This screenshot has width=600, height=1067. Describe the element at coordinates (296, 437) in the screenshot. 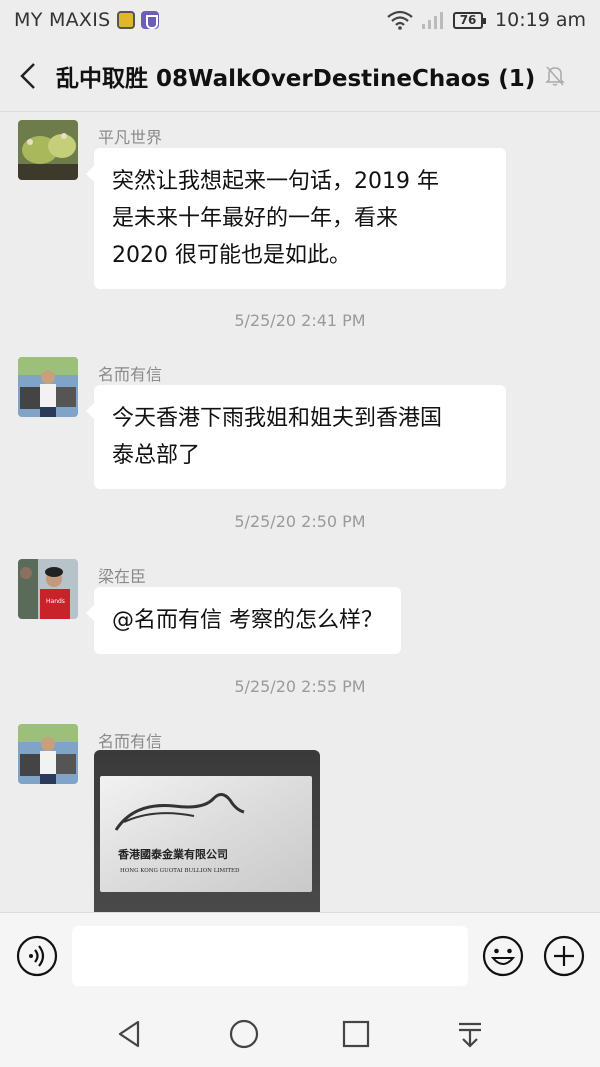

I see `message-bubble: 今天香港下雨我姐和姐夫到香港国 泰总部了` at that location.